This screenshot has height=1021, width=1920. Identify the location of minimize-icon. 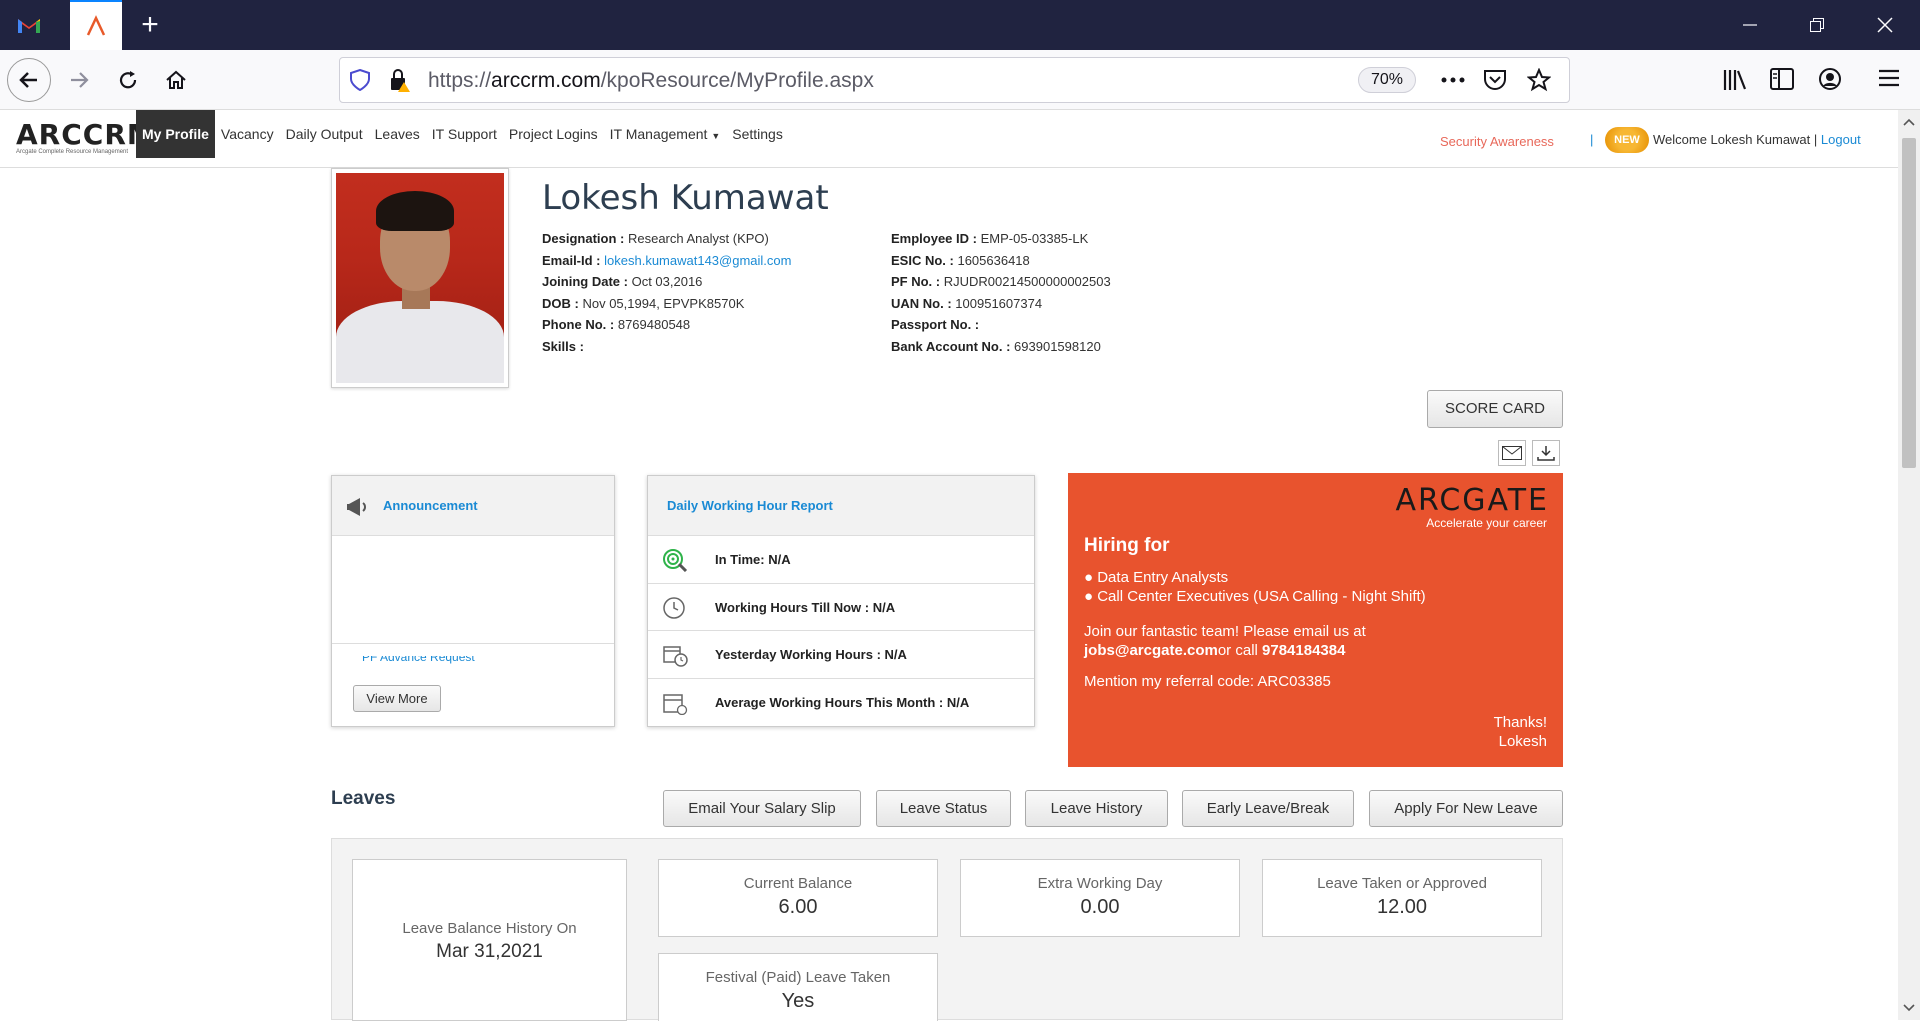
(1750, 25).